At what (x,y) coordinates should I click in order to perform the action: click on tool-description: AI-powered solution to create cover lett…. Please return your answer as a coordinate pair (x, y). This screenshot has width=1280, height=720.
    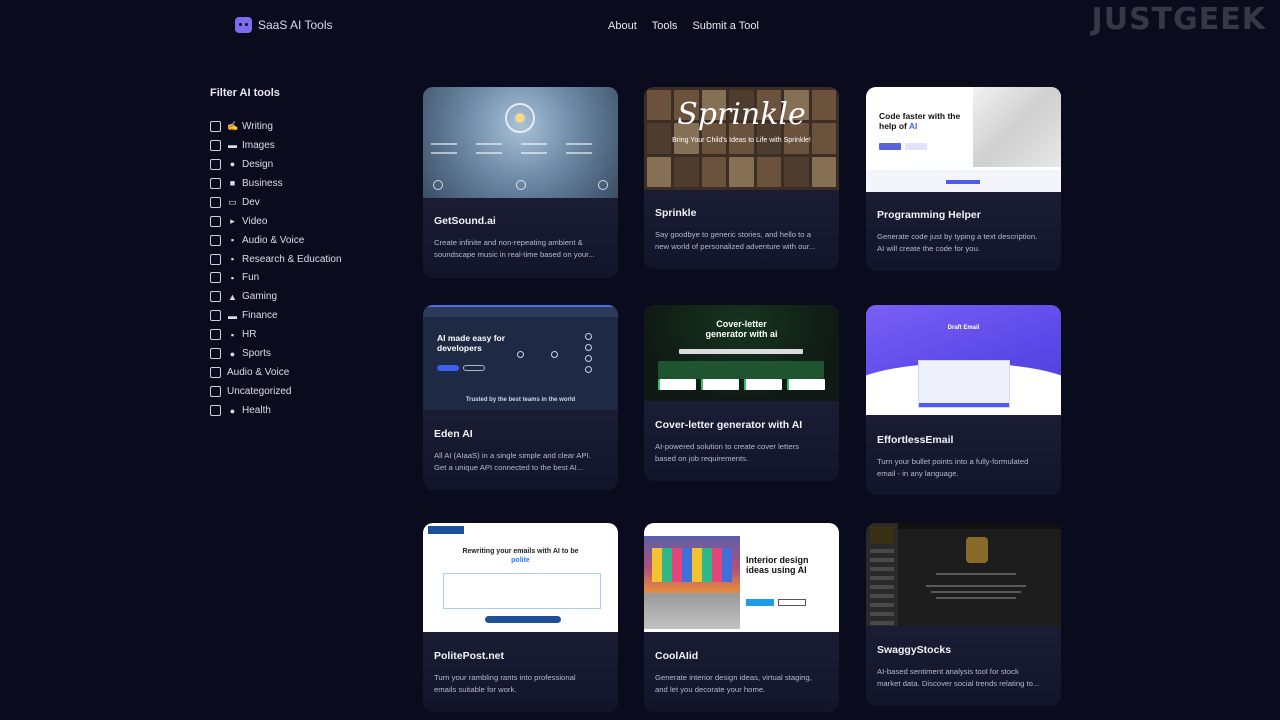
    Looking at the image, I should click on (727, 452).